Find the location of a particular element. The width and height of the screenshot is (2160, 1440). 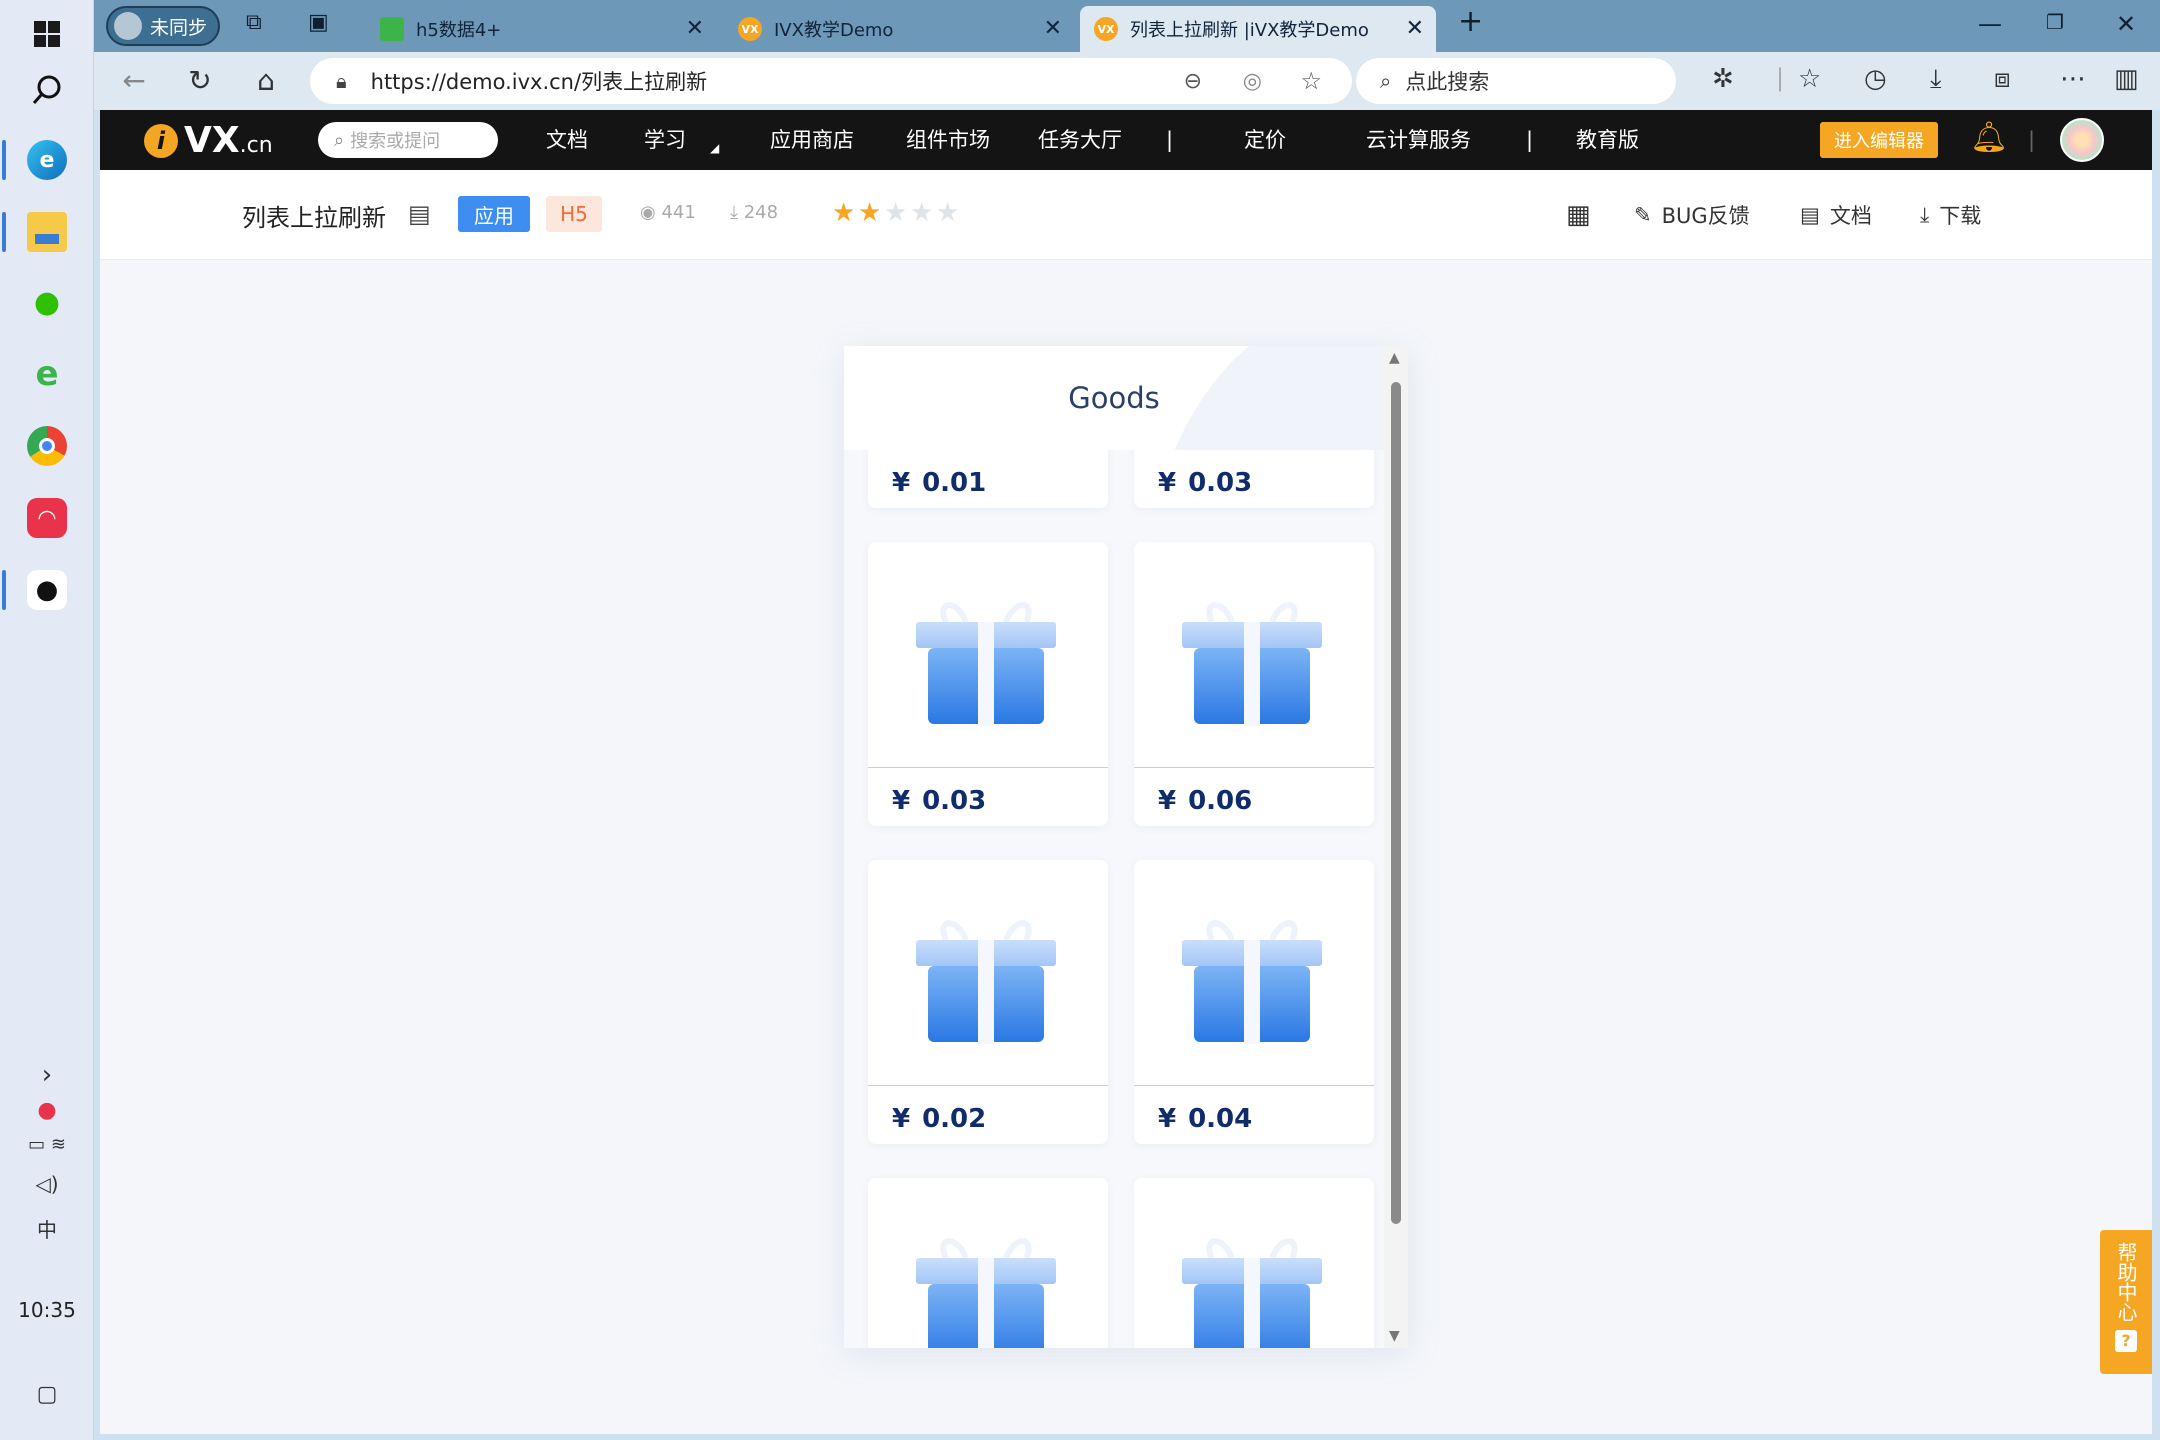

back-icon: ← is located at coordinates (134, 80).